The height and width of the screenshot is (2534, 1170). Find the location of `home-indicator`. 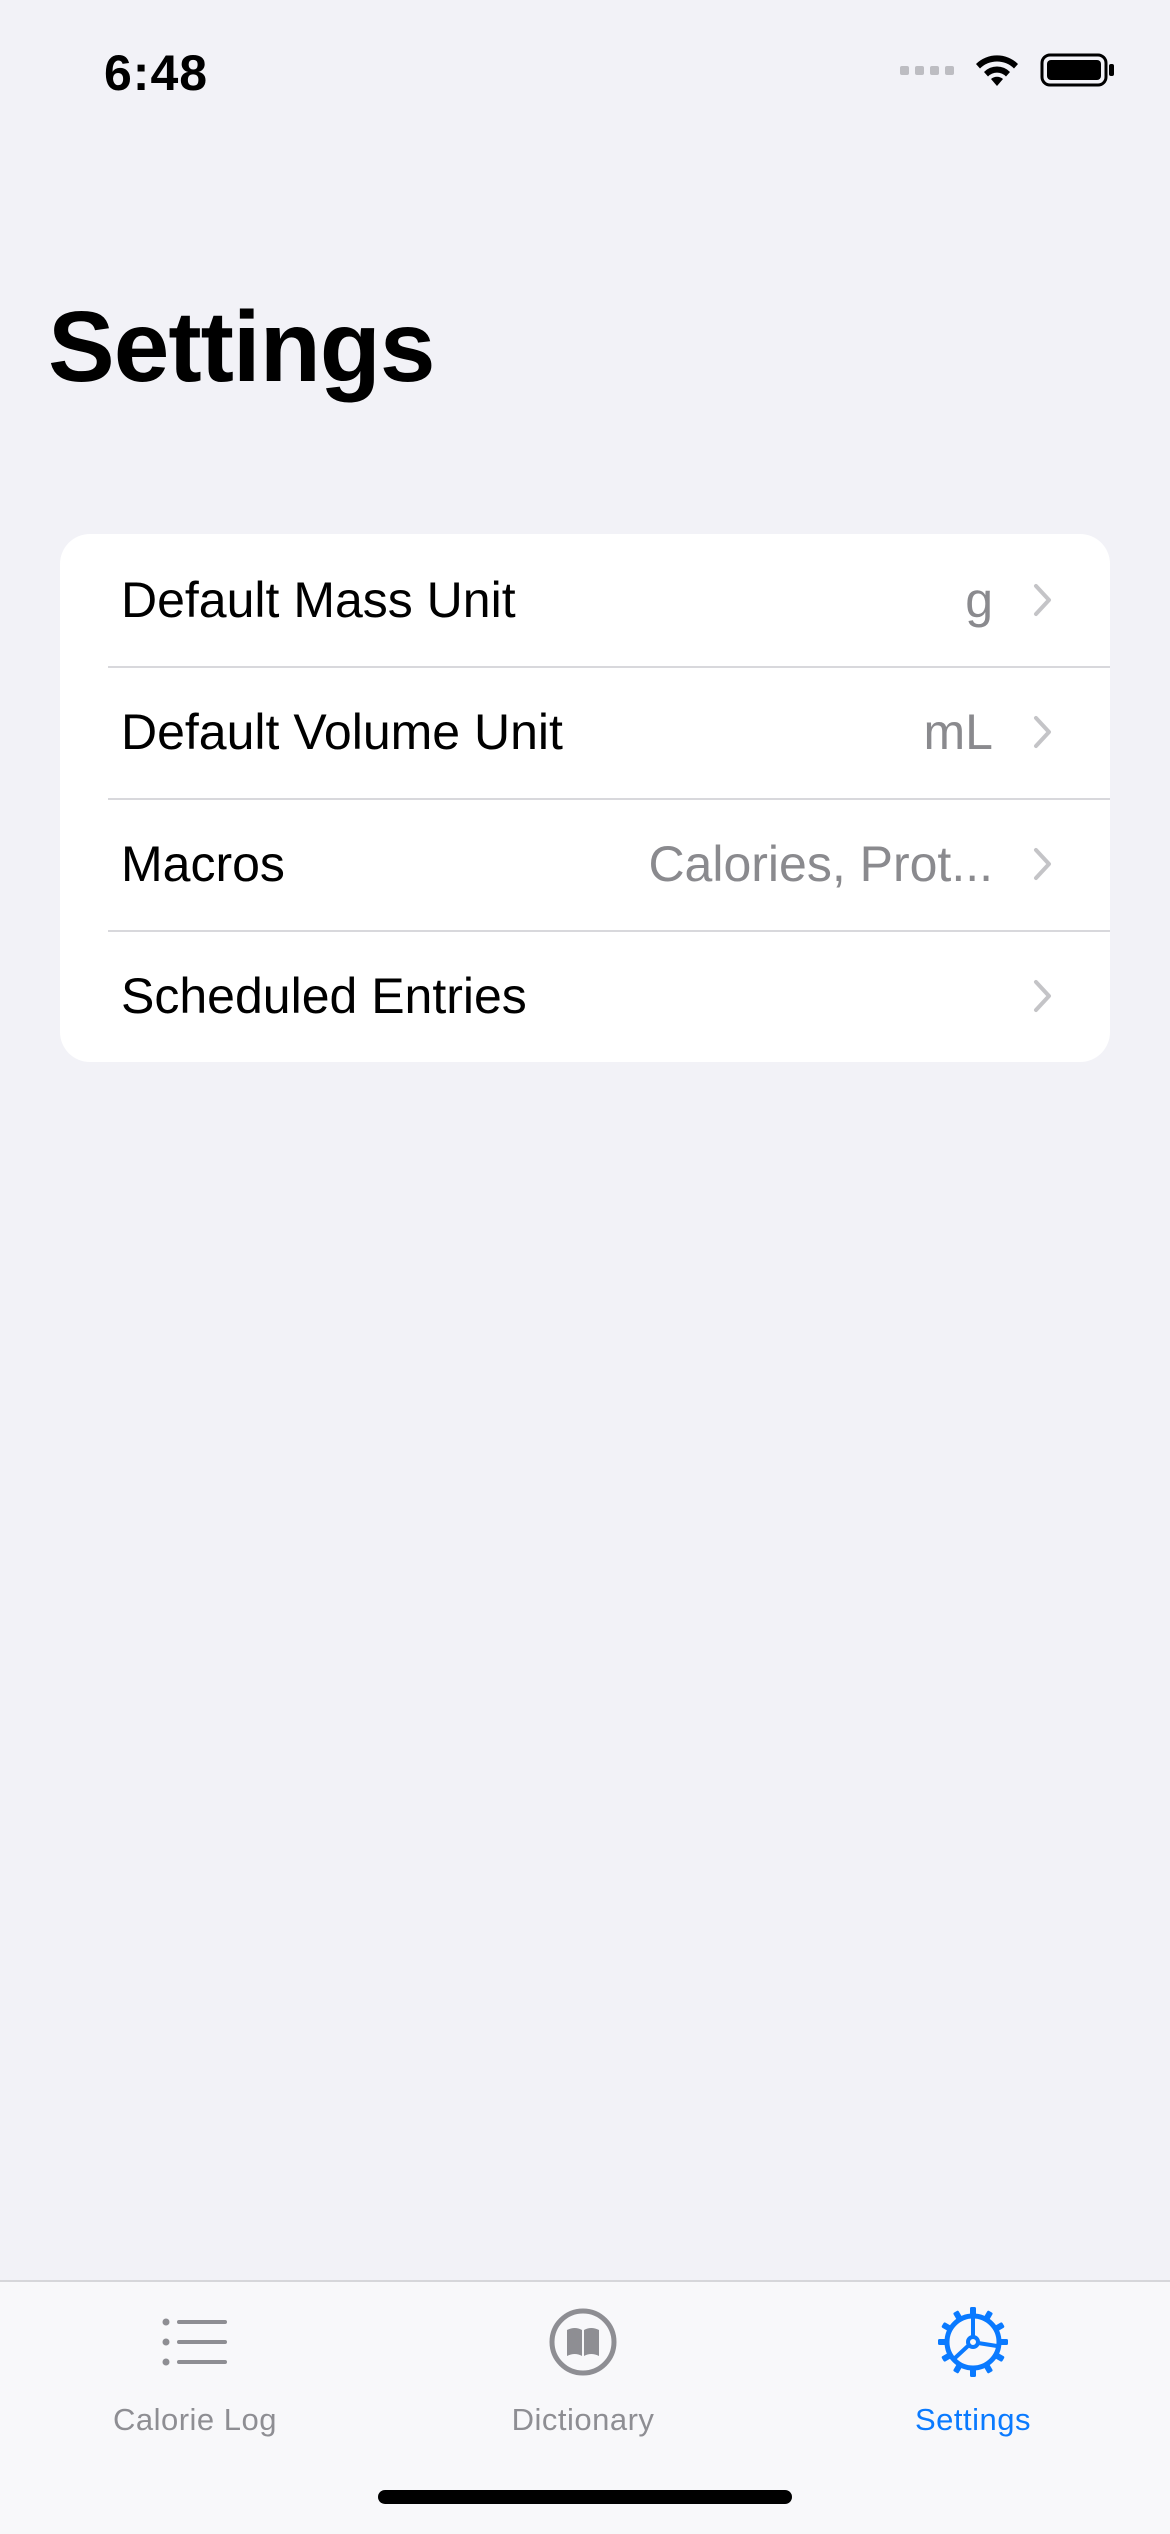

home-indicator is located at coordinates (585, 2497).